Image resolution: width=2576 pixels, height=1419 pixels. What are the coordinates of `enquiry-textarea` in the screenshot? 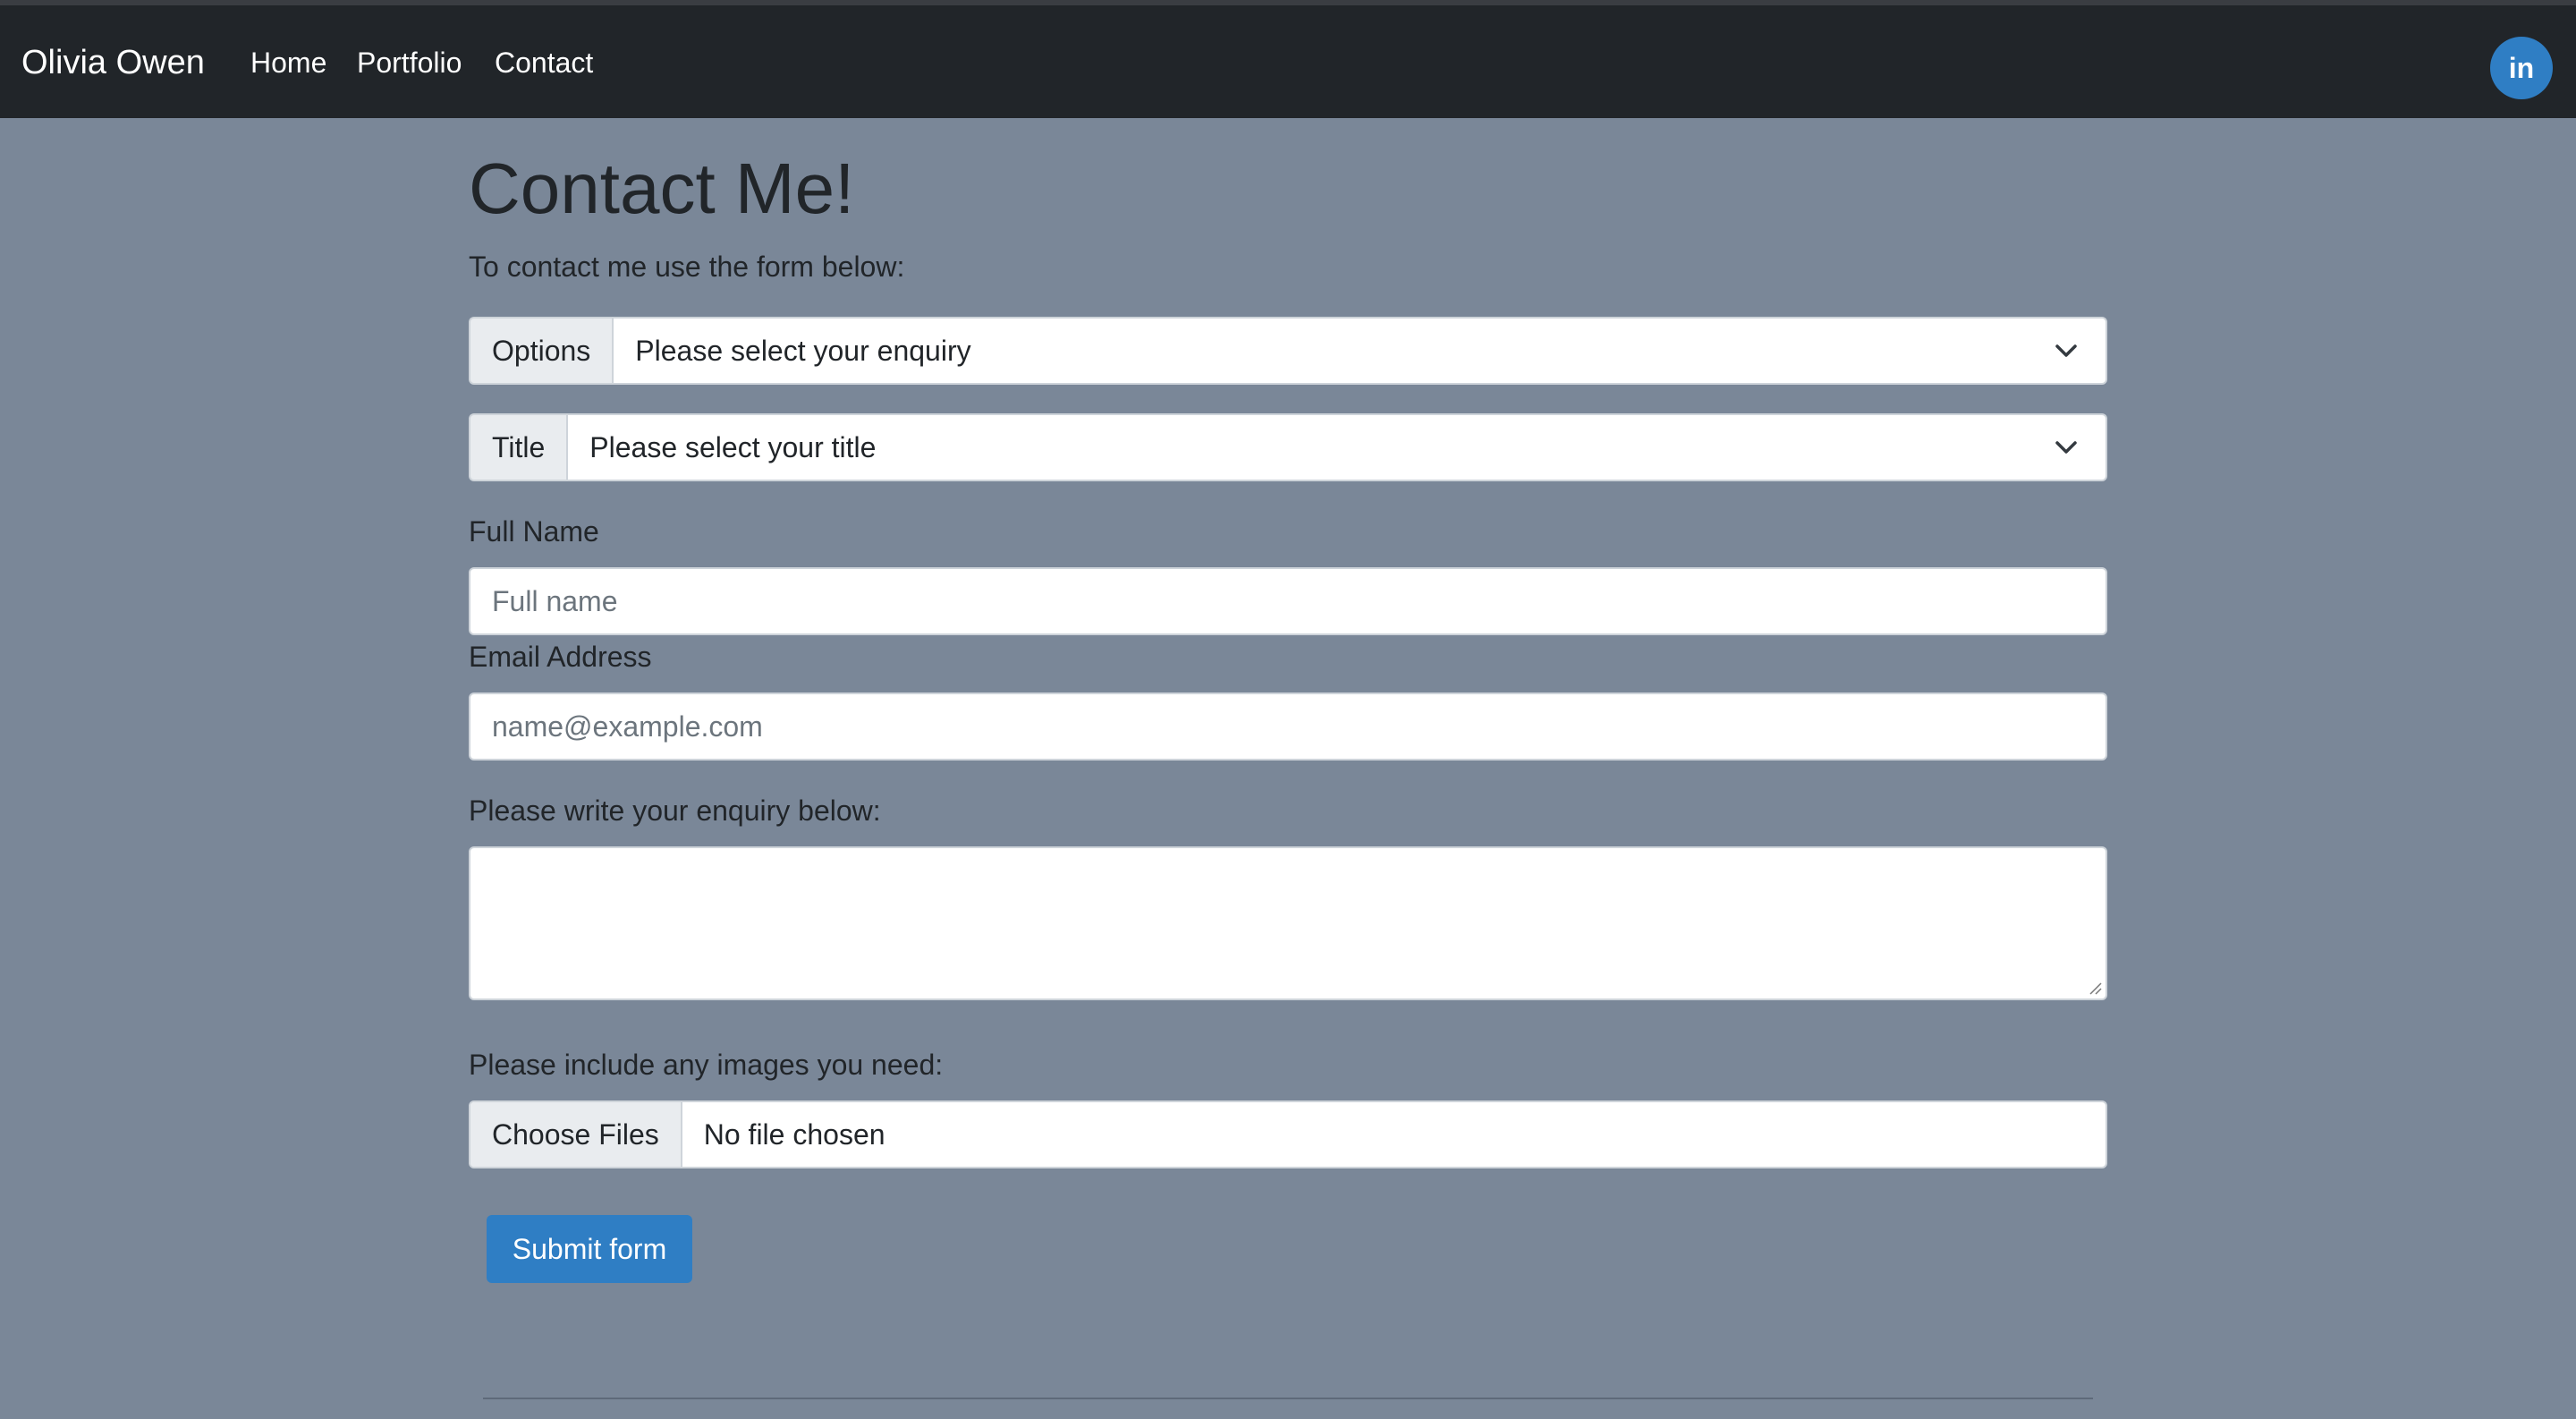 It's located at (1288, 923).